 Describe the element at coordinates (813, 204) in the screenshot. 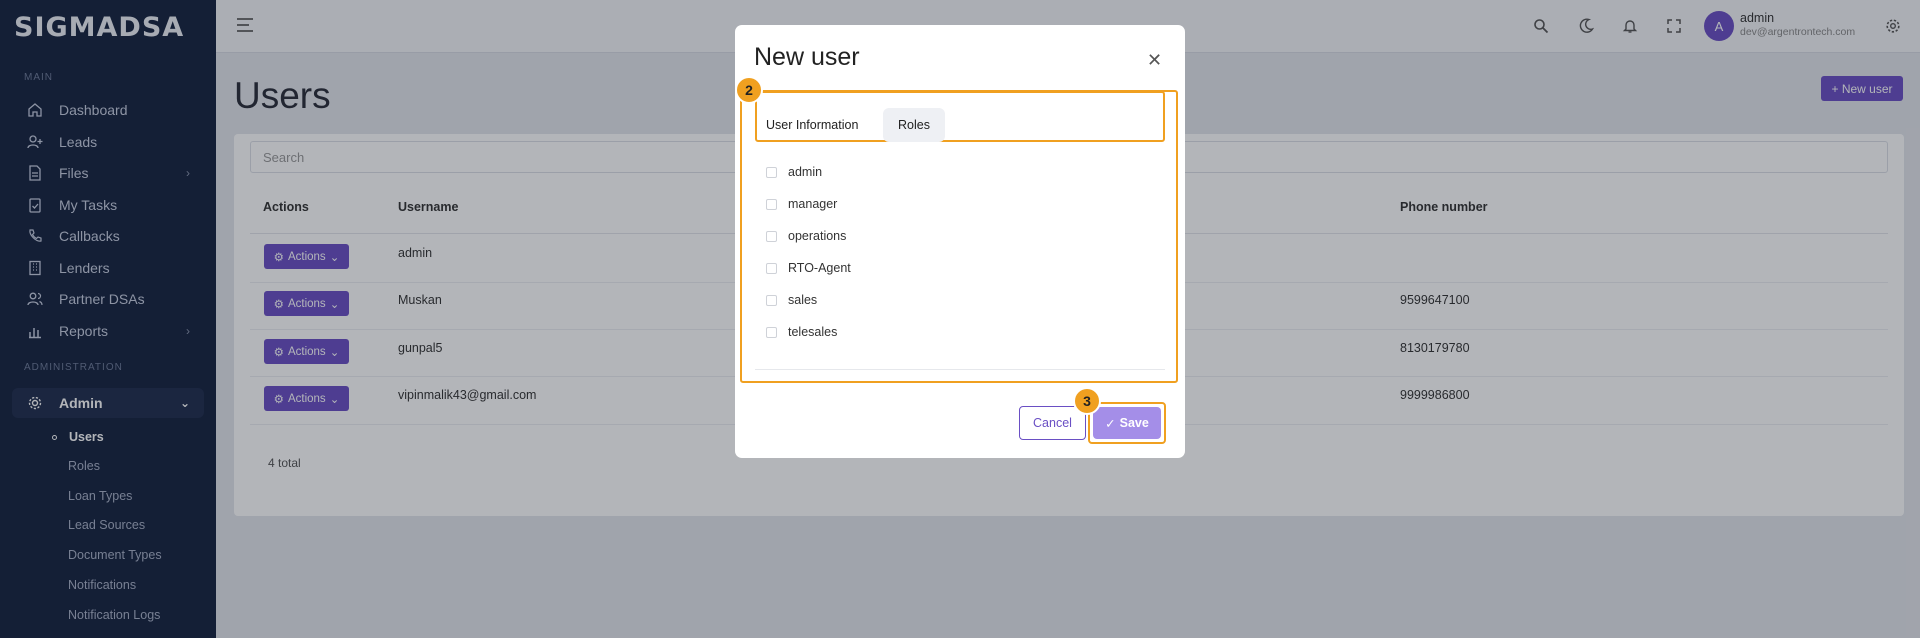

I see `role-label: manager` at that location.